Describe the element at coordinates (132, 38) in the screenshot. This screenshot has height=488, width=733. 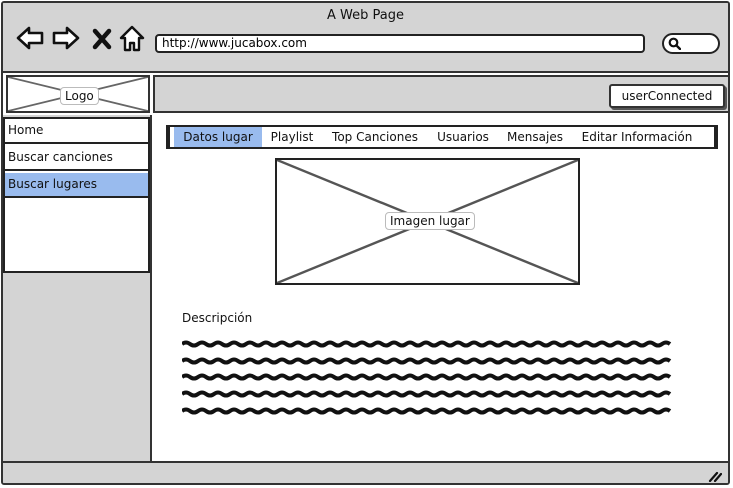
I see `home-icon` at that location.